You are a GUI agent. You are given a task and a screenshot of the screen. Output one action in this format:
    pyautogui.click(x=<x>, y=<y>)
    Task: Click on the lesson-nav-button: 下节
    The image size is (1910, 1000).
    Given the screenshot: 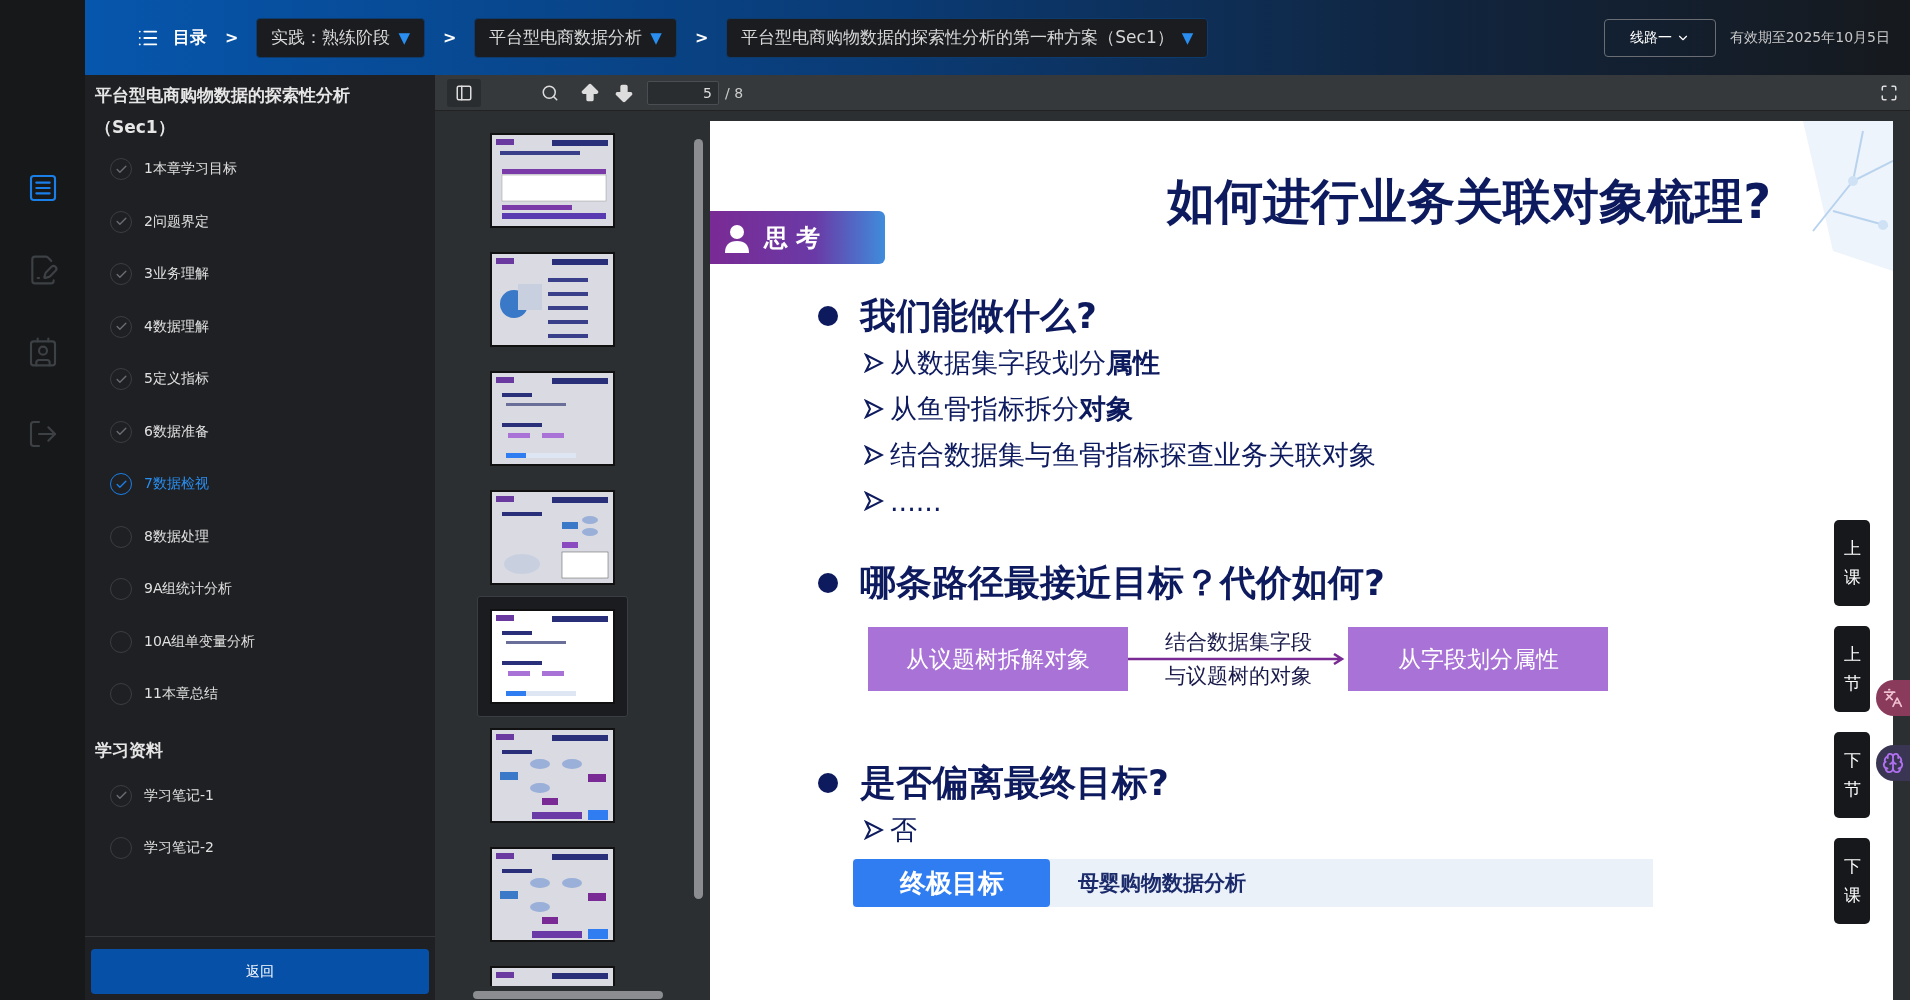 What is the action you would take?
    pyautogui.click(x=1852, y=775)
    